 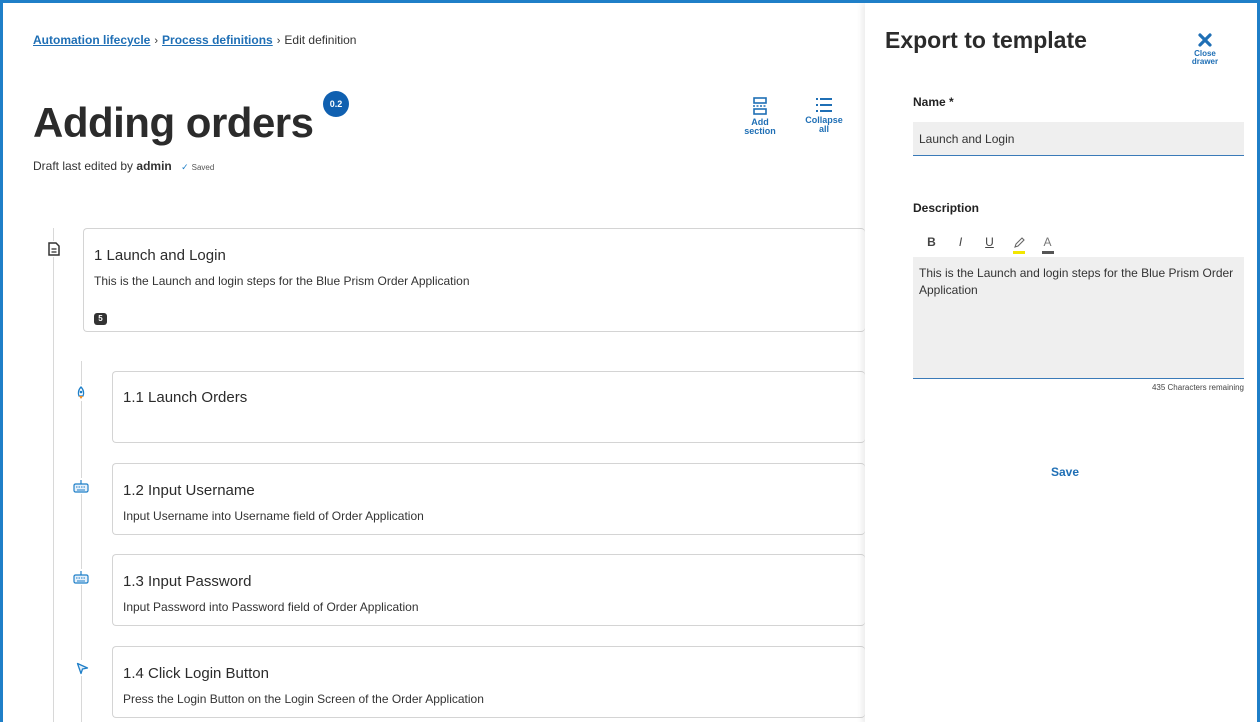 I want to click on bold-label: B, so click(x=931, y=242).